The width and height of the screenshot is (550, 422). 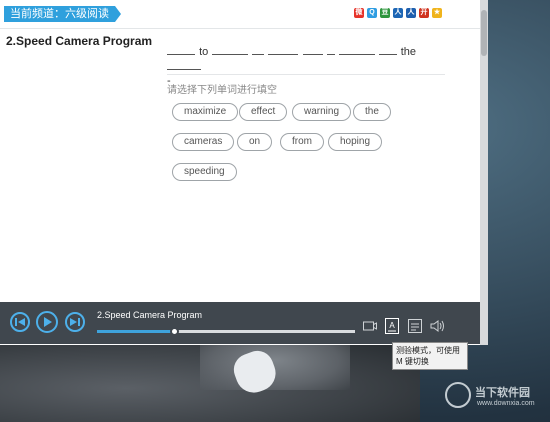 I want to click on option-chip: hoping, so click(x=355, y=142).